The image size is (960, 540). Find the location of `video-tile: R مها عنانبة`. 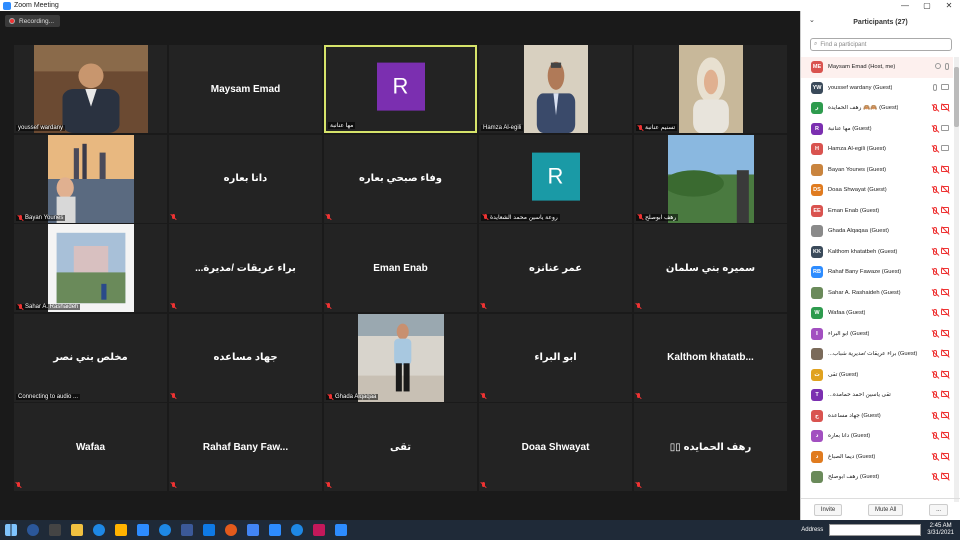

video-tile: R مها عنانبة is located at coordinates (400, 89).